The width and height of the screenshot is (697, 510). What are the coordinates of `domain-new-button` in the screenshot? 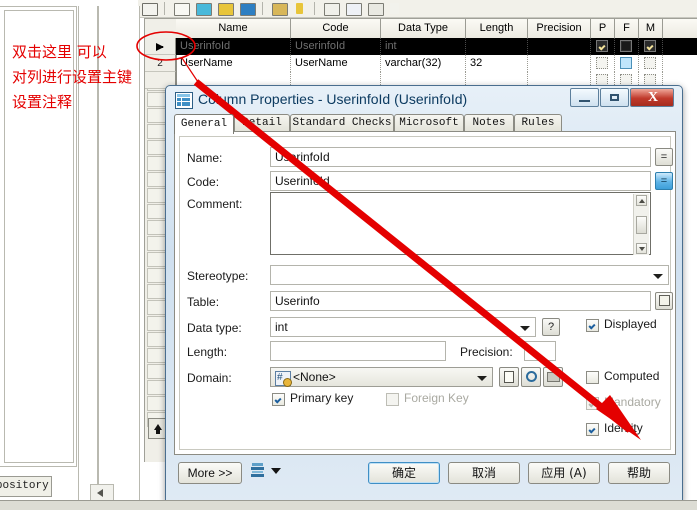 It's located at (509, 377).